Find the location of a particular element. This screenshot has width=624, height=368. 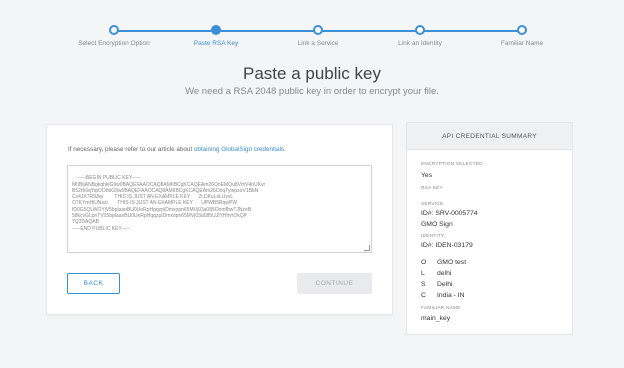

identity-field-key: L is located at coordinates (423, 273).